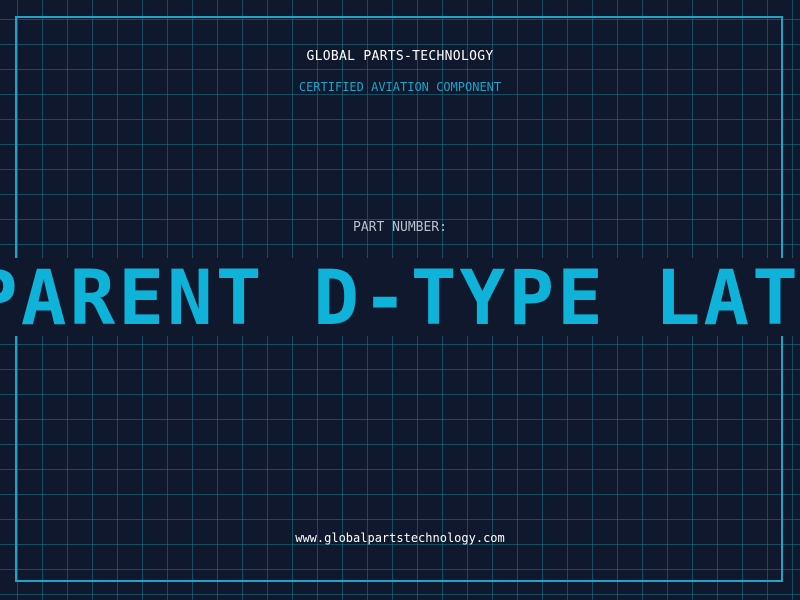 This screenshot has height=600, width=800. I want to click on certification-subtitle: CERTIFIED AVIATION COMPONENT, so click(400, 87).